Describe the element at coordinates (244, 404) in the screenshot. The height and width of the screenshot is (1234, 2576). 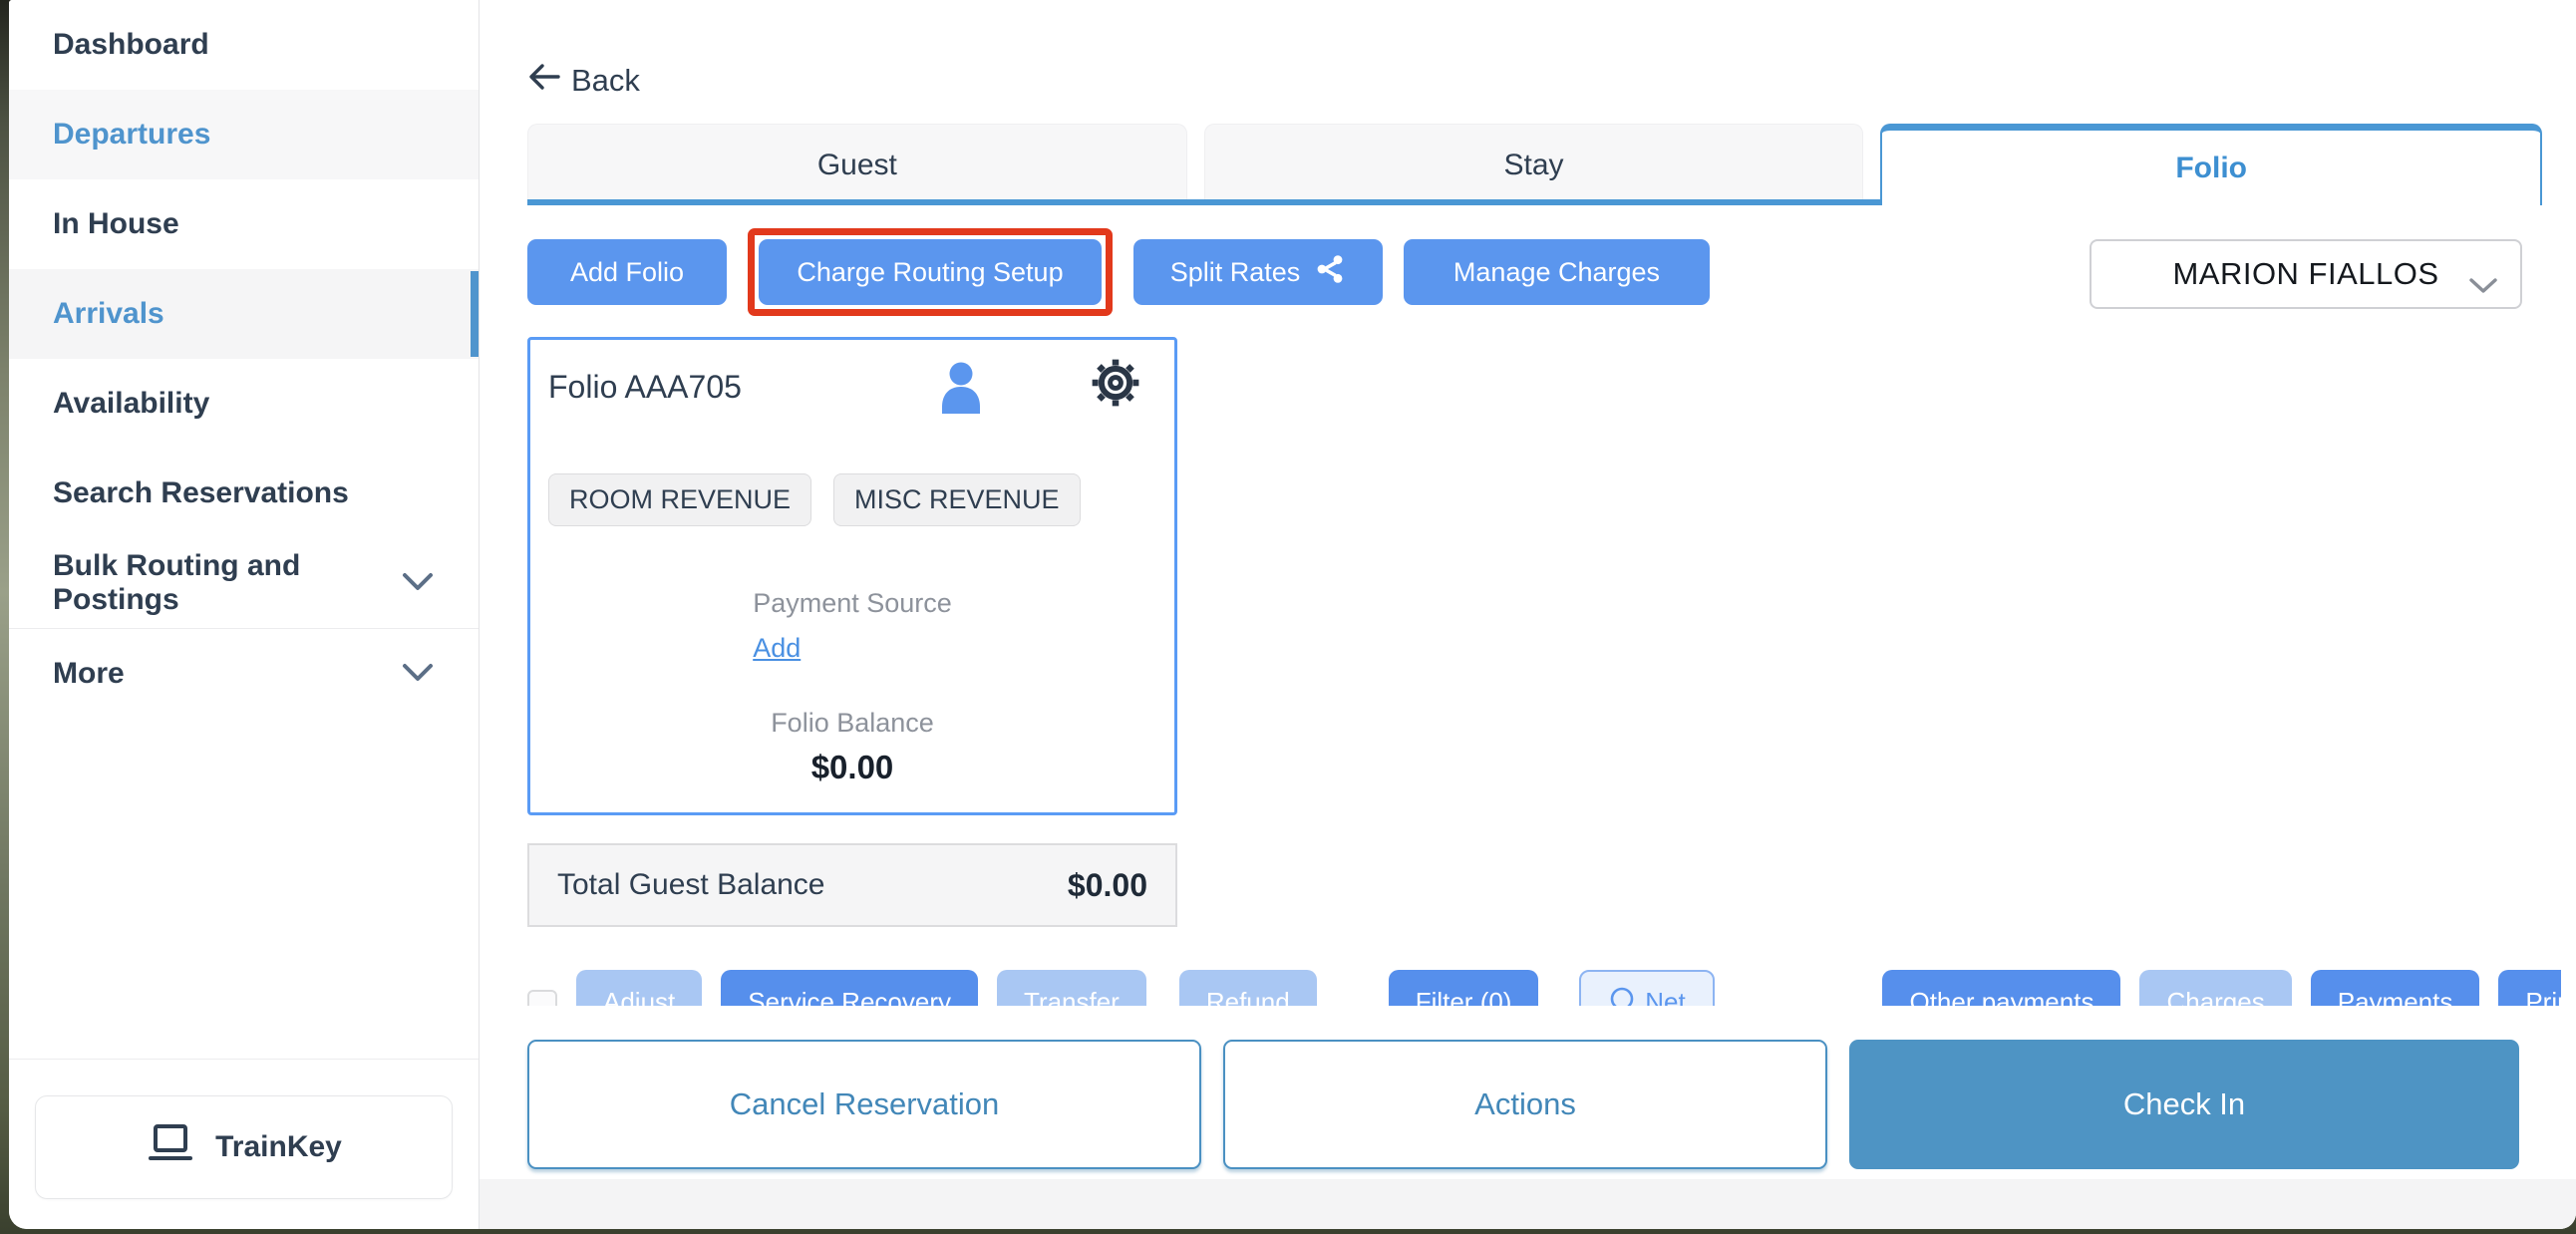
I see `sidebar-item-availability: Availability` at that location.